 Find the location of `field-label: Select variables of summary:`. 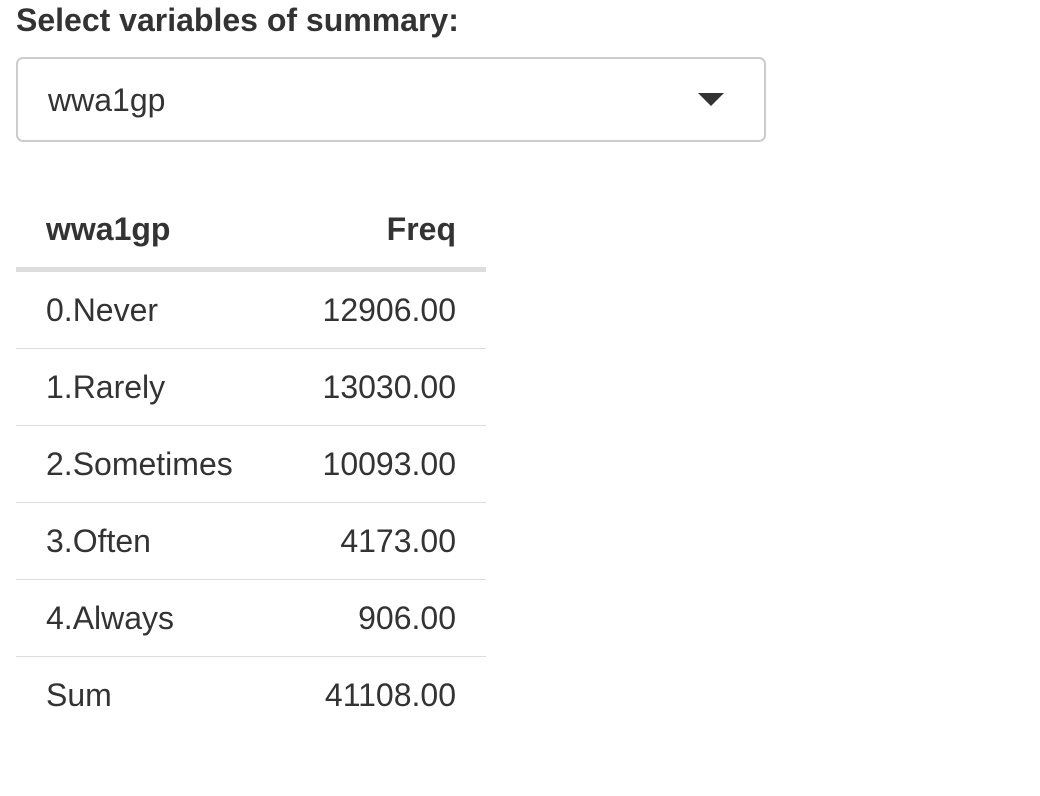

field-label: Select variables of summary: is located at coordinates (237, 20).